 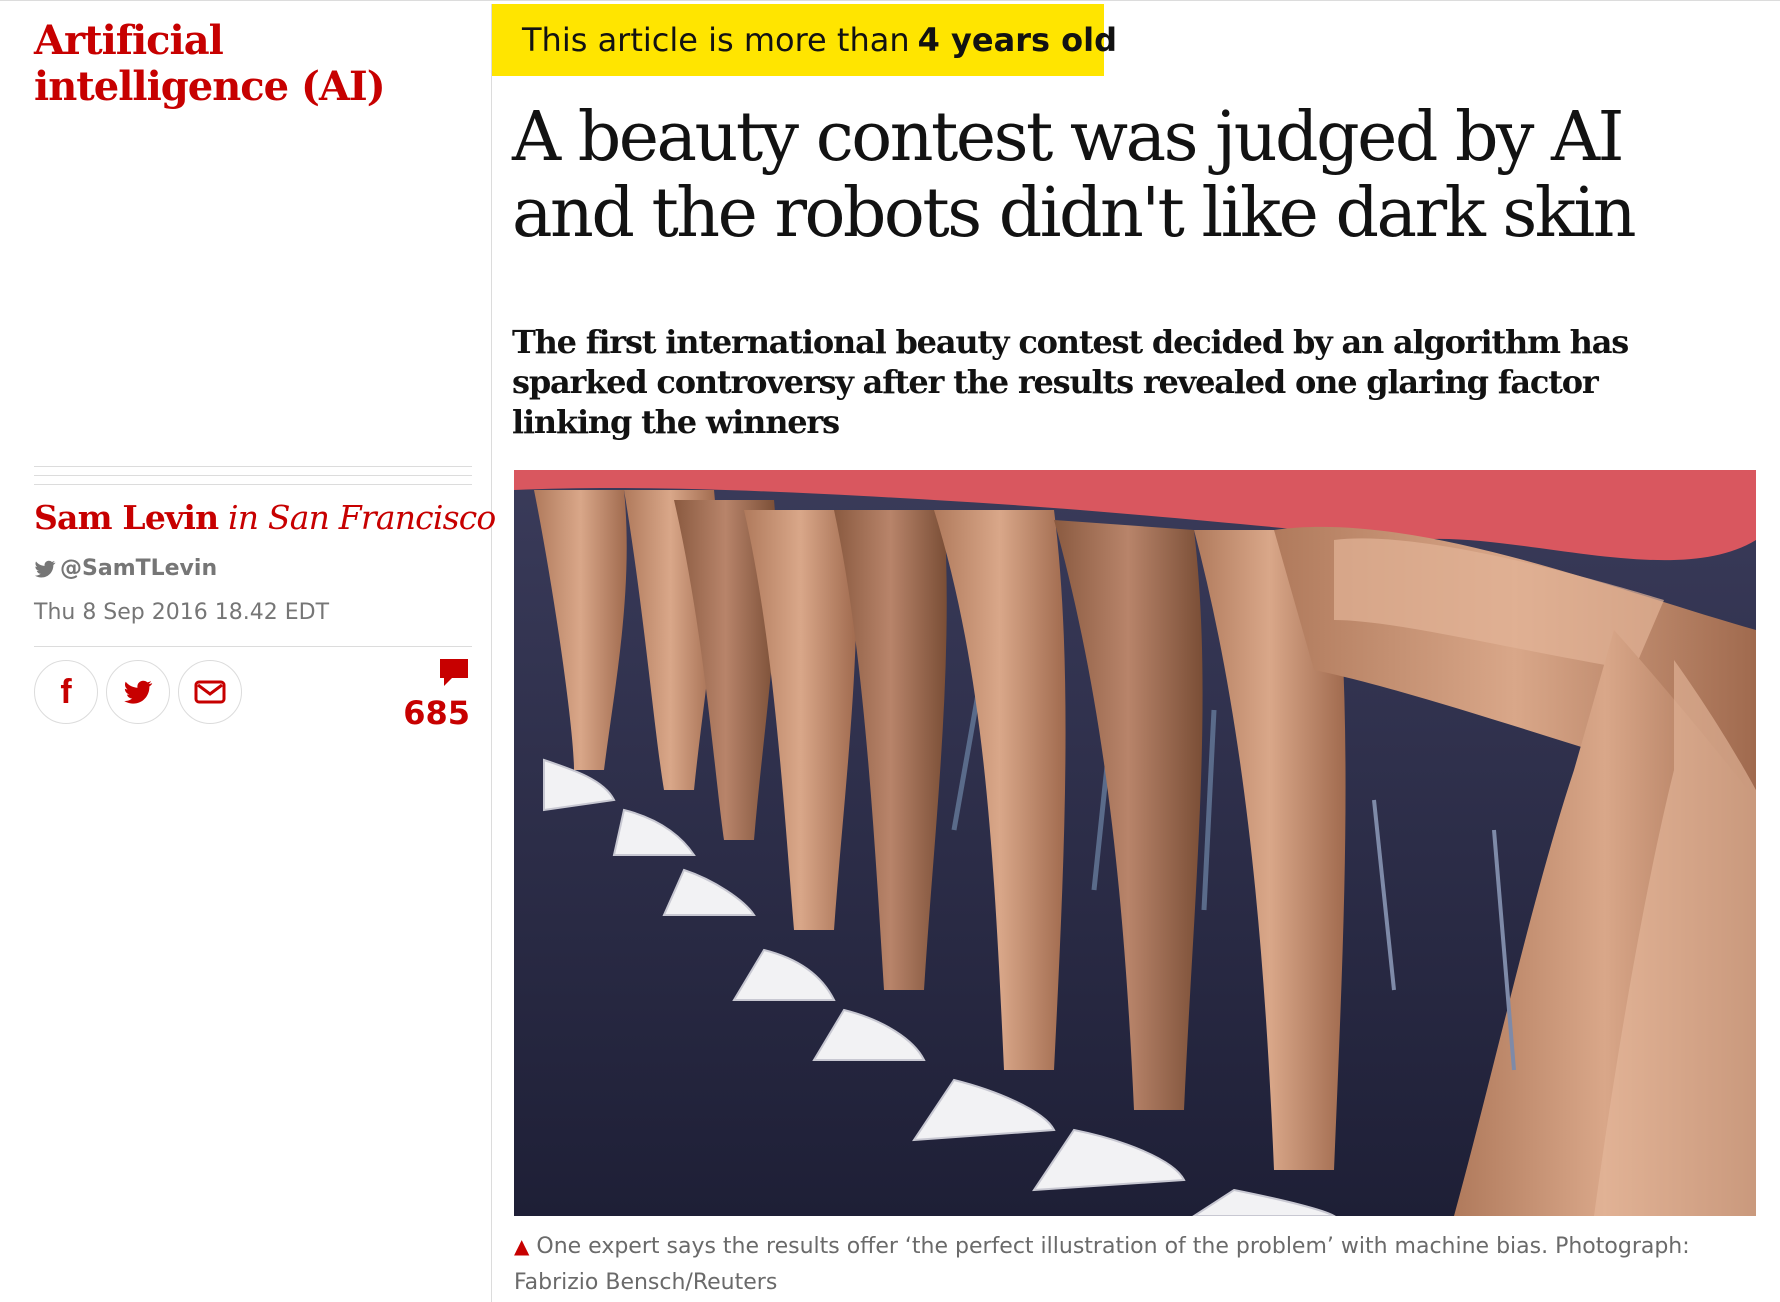 I want to click on twitter-share-button, so click(x=138, y=692).